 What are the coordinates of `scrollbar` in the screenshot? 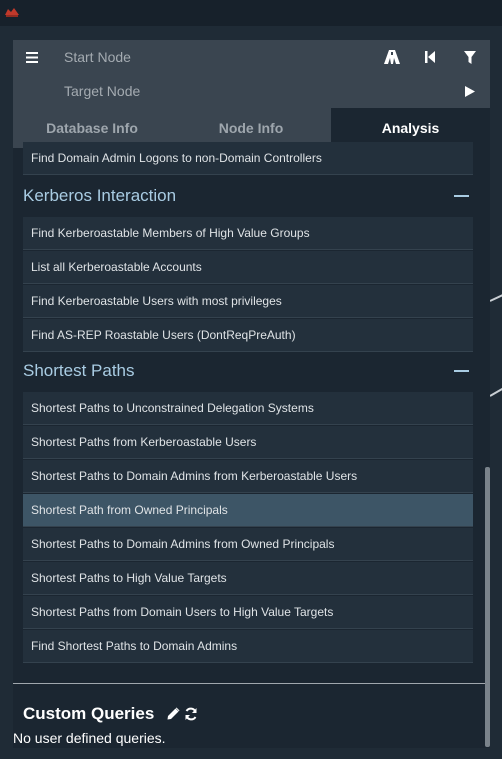 It's located at (487, 607).